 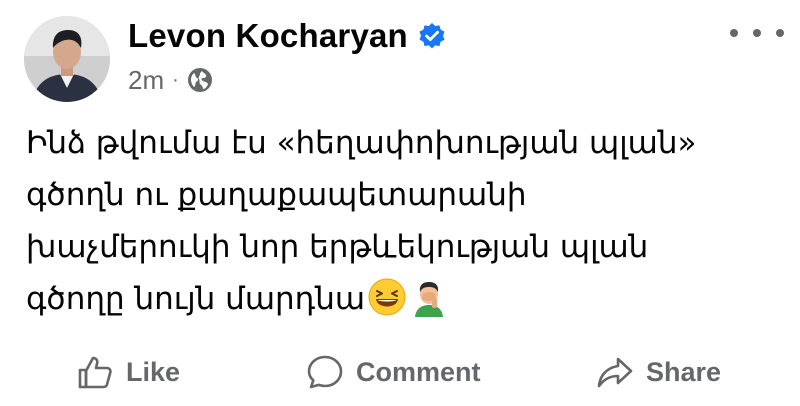 I want to click on avatar-photo, so click(x=67, y=59).